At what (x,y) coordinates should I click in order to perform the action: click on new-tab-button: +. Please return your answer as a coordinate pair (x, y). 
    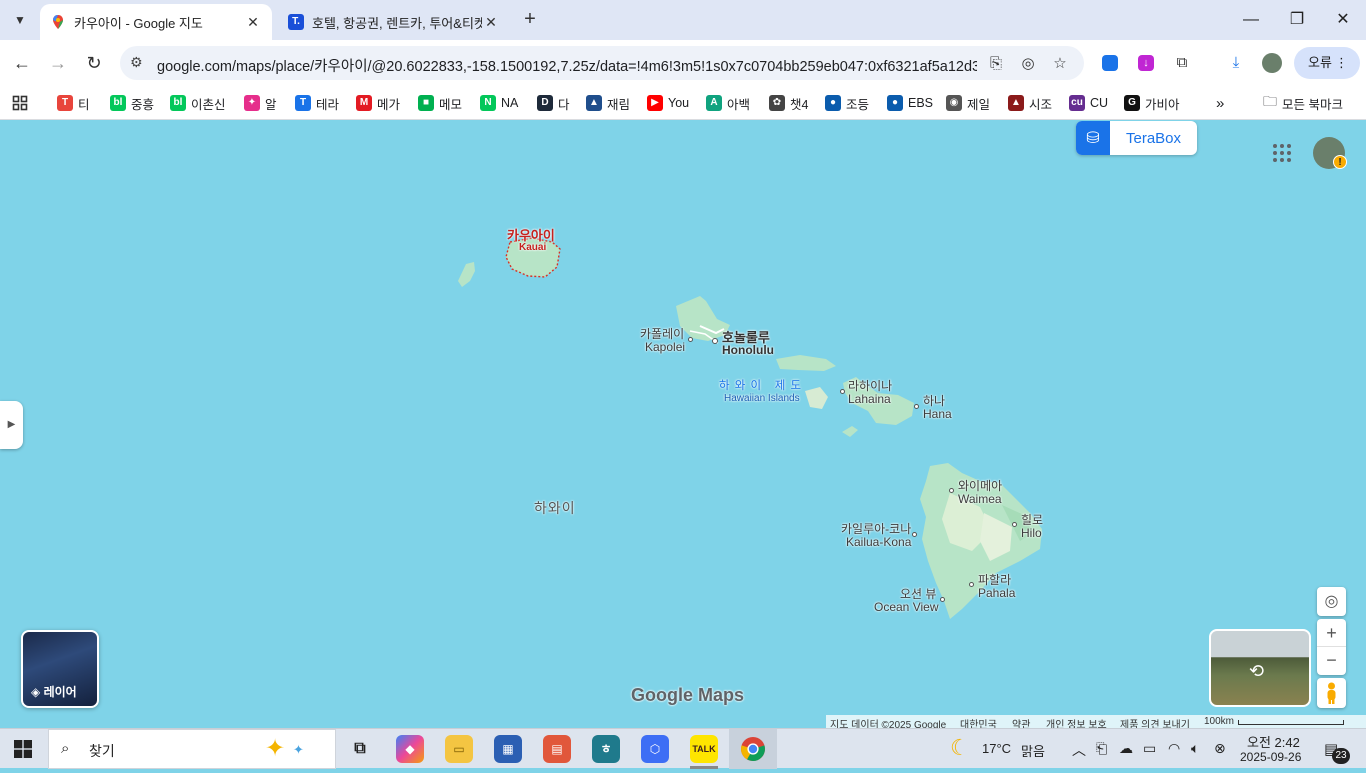
    Looking at the image, I should click on (530, 20).